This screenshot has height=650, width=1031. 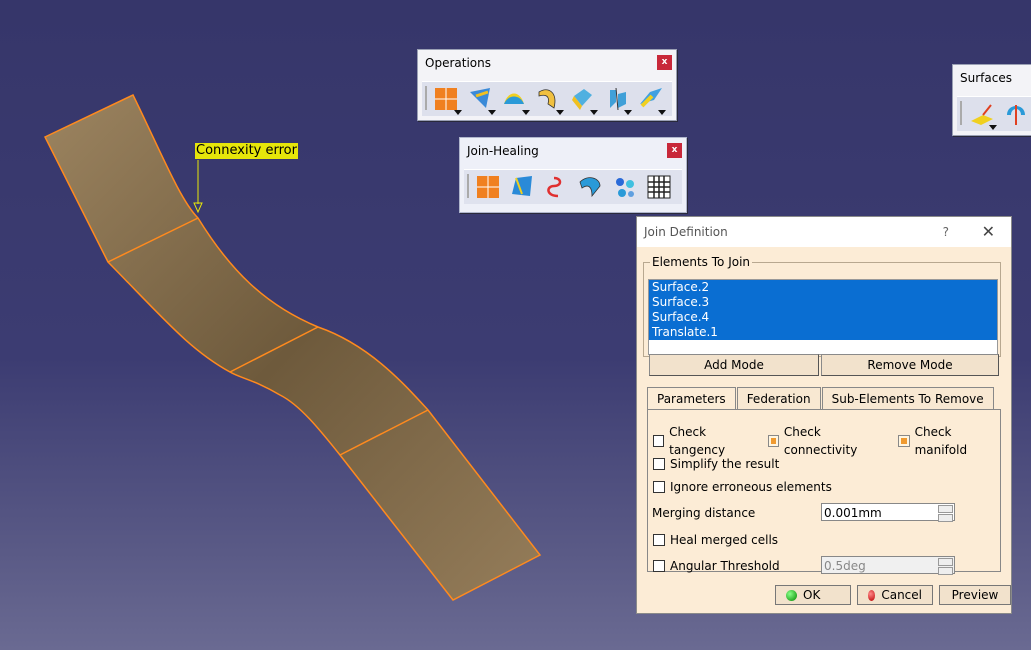 I want to click on list-item: Translate.1, so click(x=823, y=332).